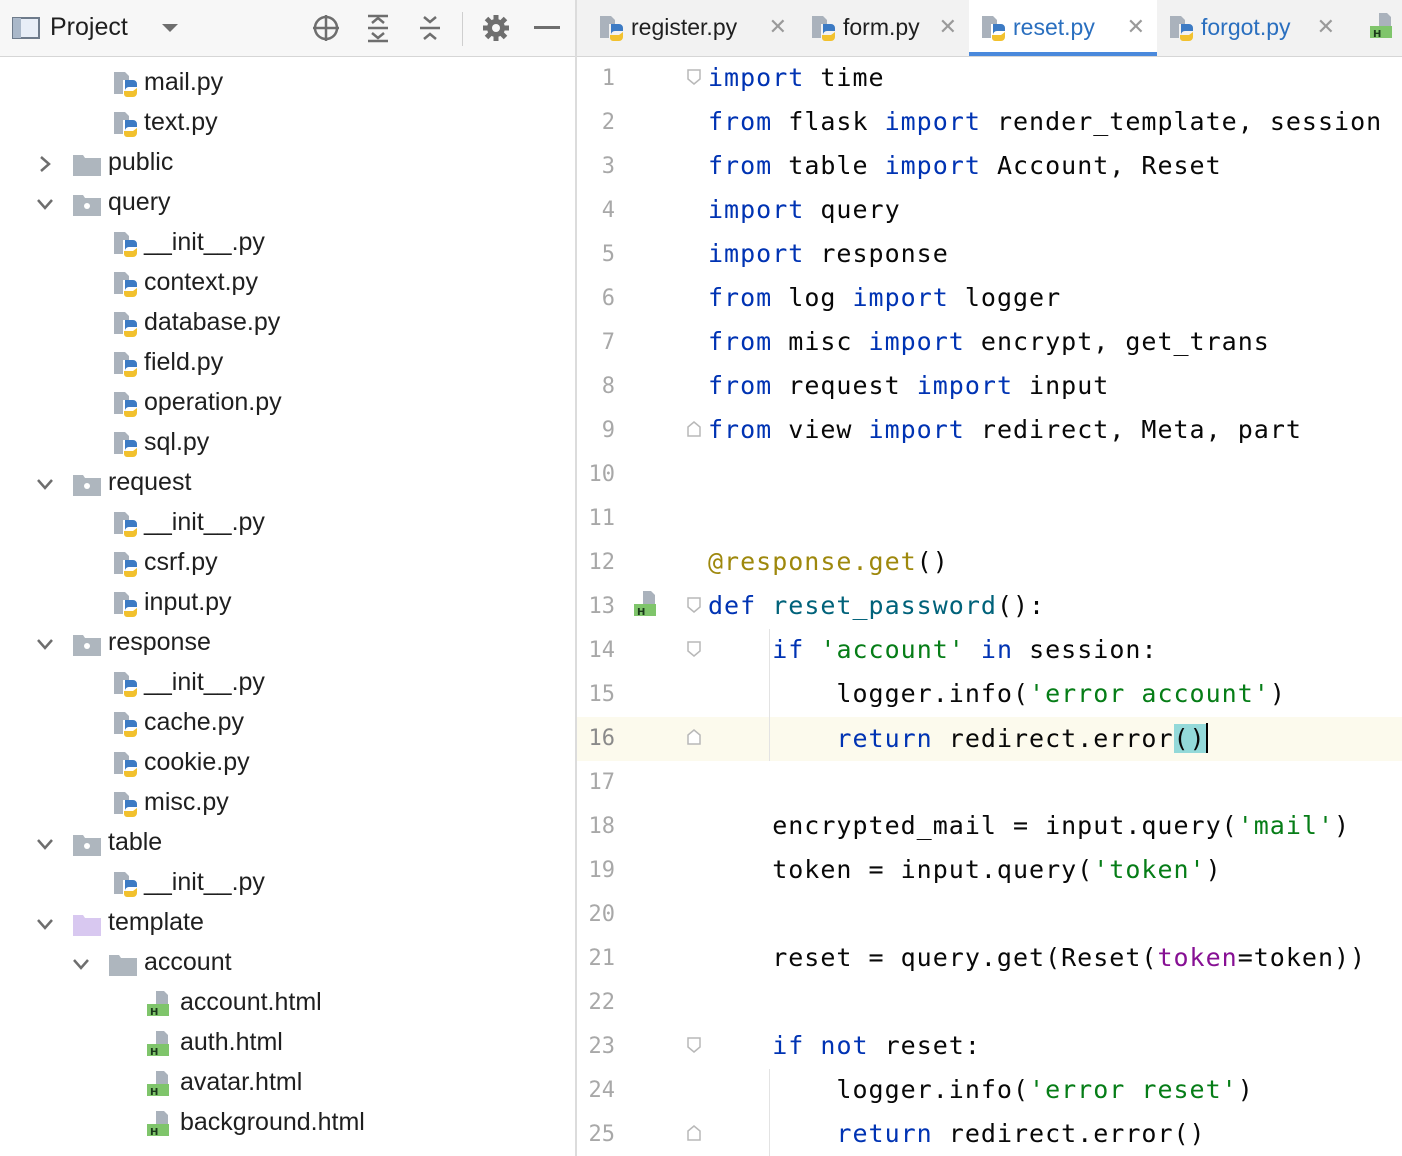 The image size is (1402, 1156). I want to click on code-text: token = input.query('token'), so click(965, 869).